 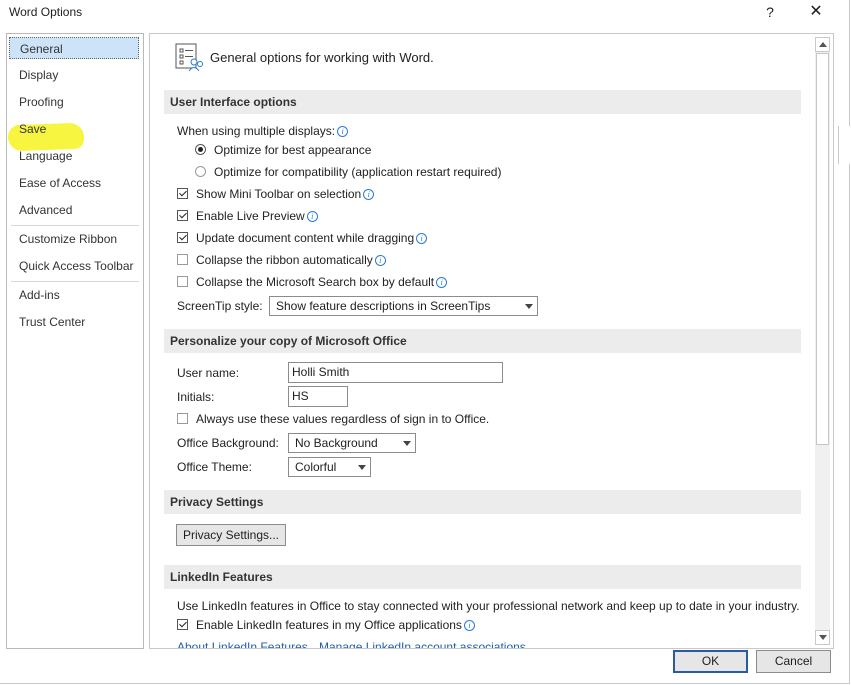 What do you see at coordinates (383, 306) in the screenshot?
I see `screentip-style-value: Show feature descriptions in ScreenTips` at bounding box center [383, 306].